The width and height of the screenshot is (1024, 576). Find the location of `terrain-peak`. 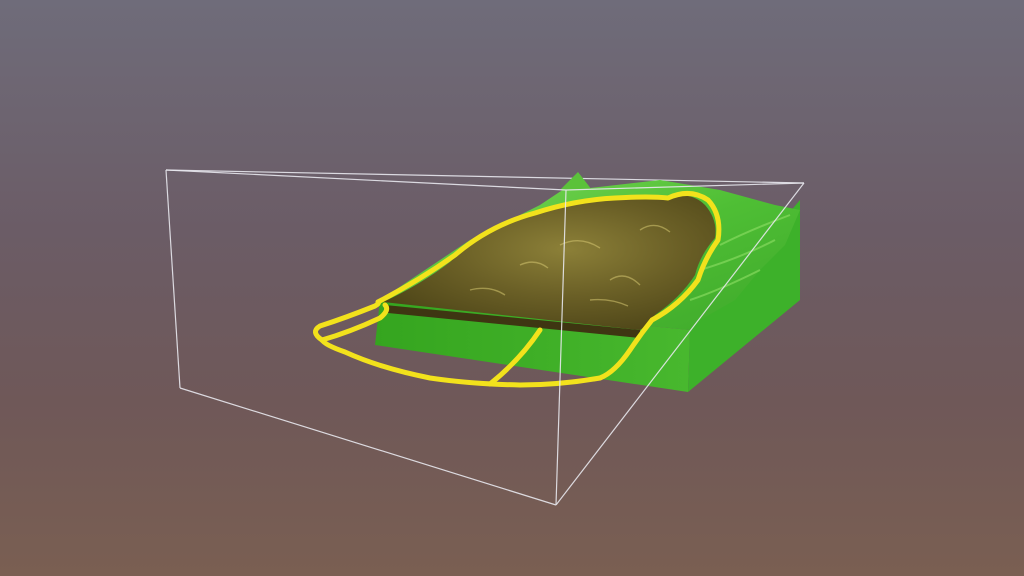

terrain-peak is located at coordinates (576, 181).